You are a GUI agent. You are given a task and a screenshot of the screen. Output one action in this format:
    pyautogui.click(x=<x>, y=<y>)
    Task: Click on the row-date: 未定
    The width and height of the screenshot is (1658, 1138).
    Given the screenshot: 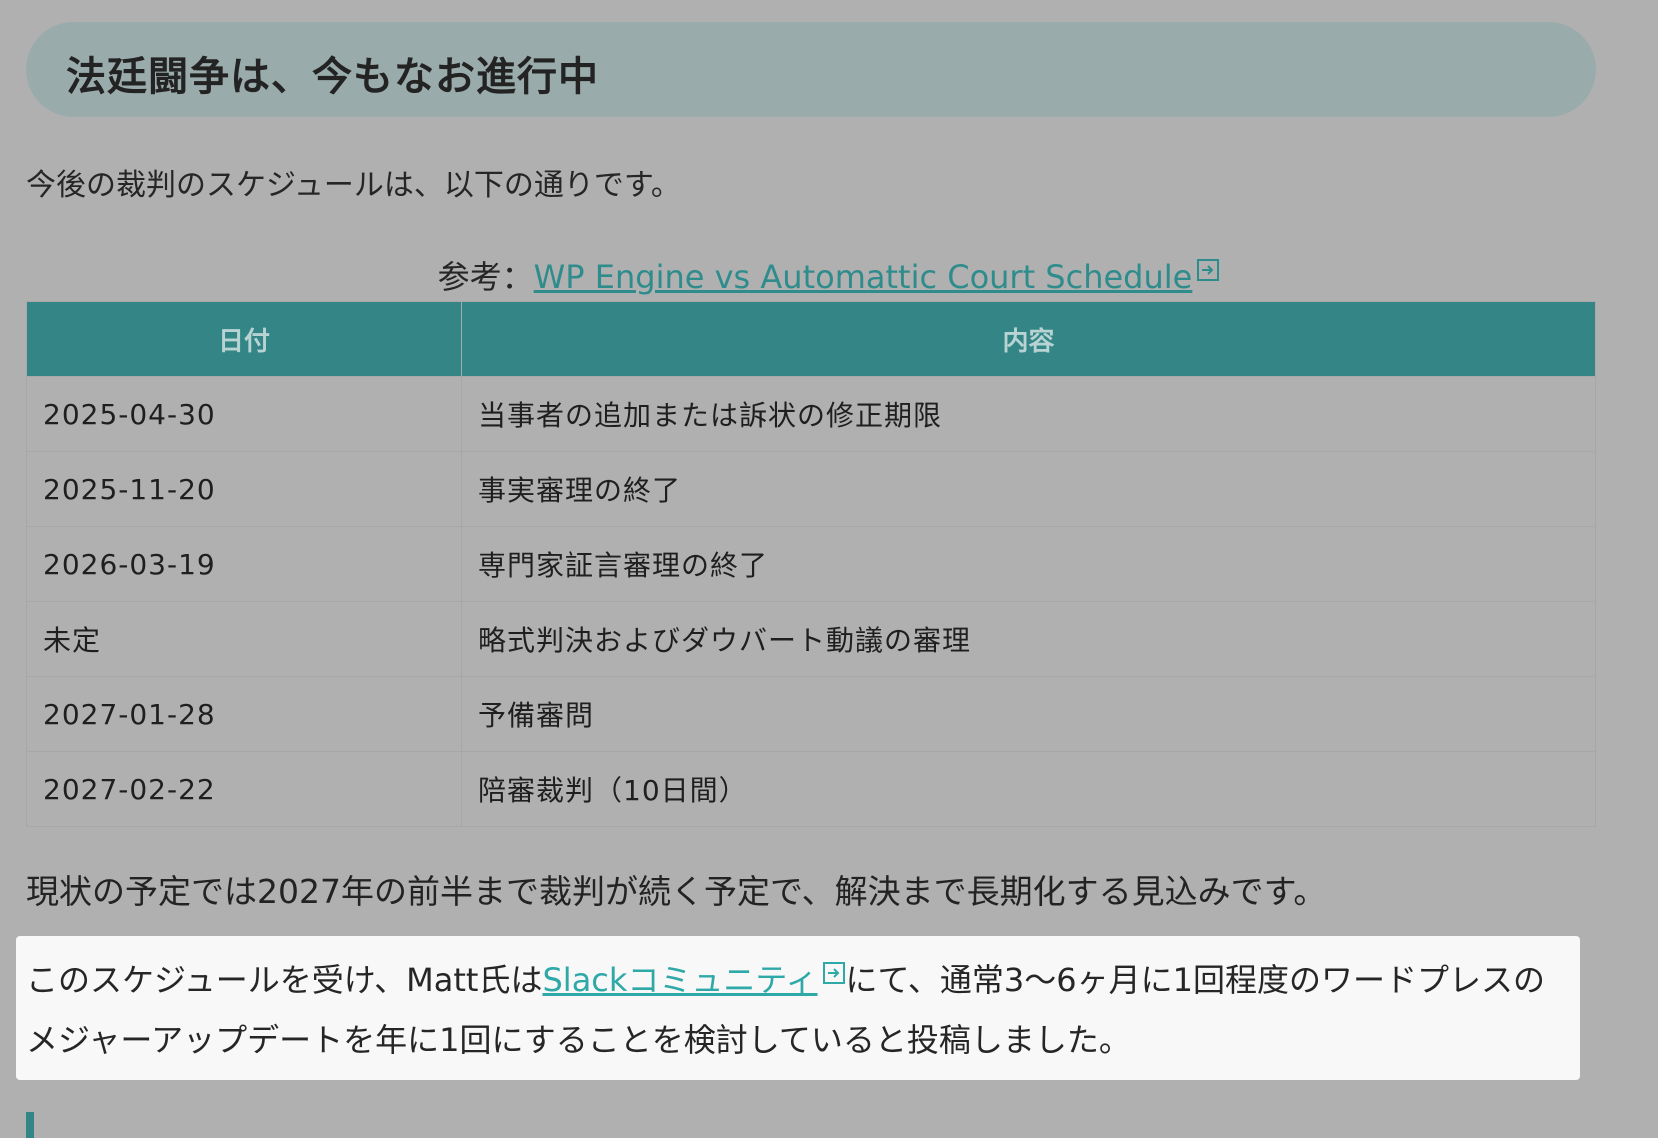 What is the action you would take?
    pyautogui.click(x=244, y=639)
    